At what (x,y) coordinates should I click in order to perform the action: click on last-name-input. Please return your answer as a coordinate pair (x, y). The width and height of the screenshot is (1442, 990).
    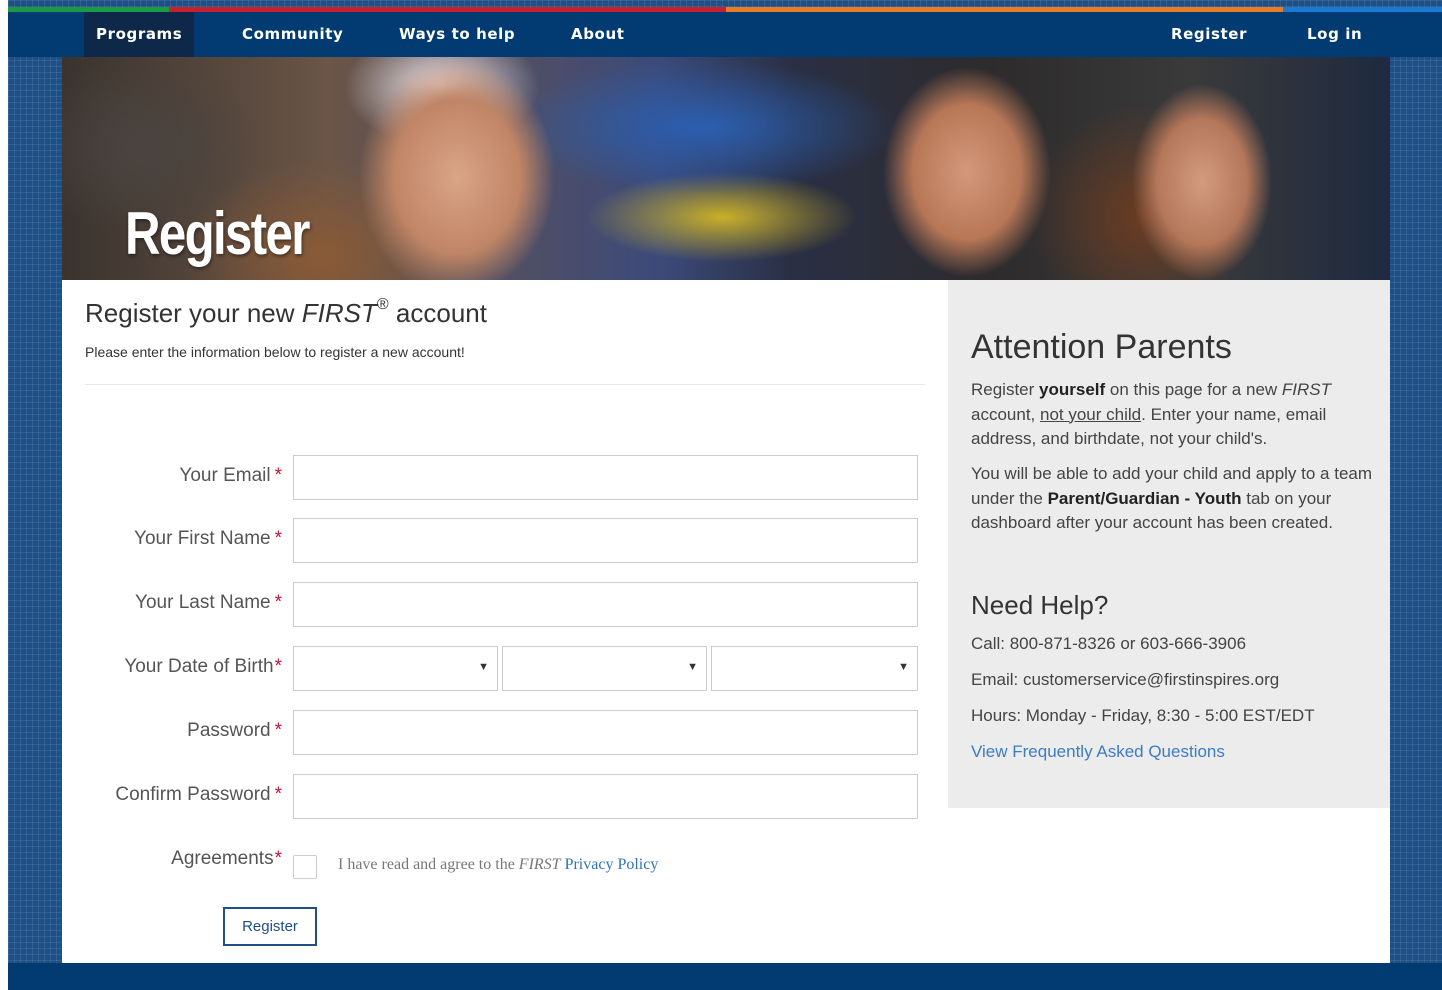
    Looking at the image, I should click on (605, 604).